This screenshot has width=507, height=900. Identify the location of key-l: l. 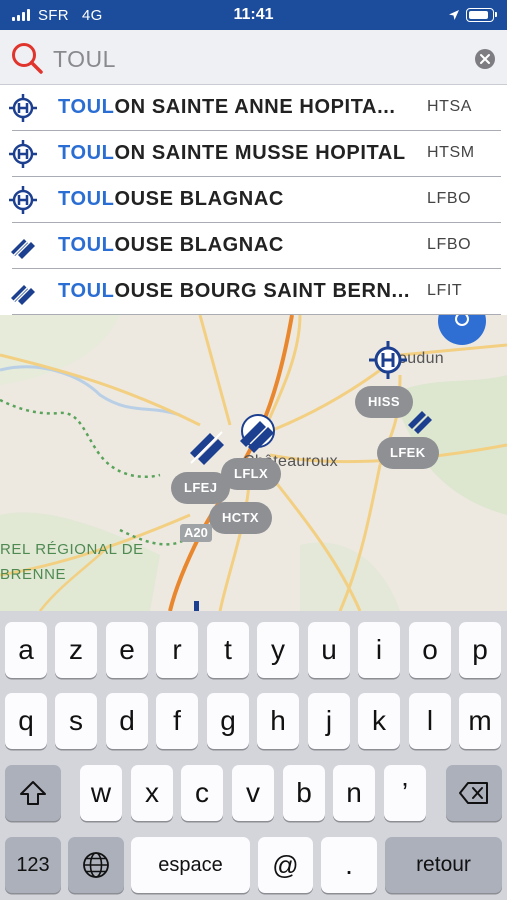
(430, 721).